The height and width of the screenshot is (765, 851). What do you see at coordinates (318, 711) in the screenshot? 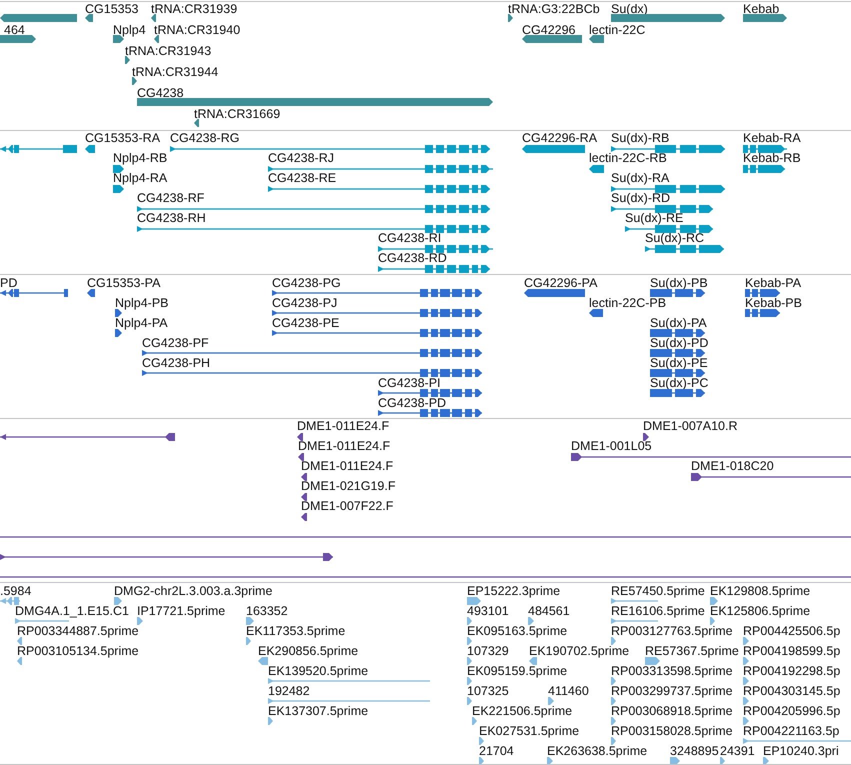
I see `feature-label: EK137307.5prime` at bounding box center [318, 711].